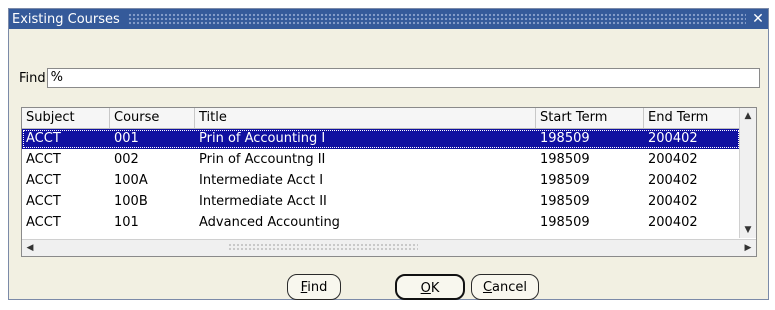 This screenshot has height=310, width=775. I want to click on cell-title: Intermediate Acct II, so click(263, 201).